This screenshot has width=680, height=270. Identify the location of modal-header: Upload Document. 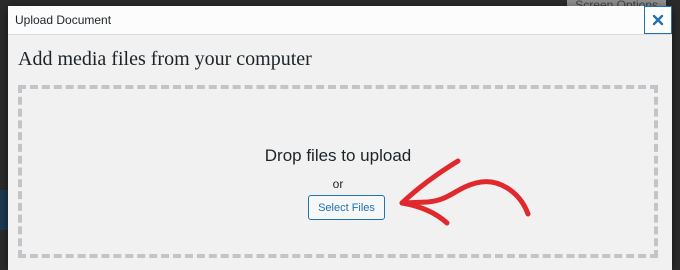
(340, 20).